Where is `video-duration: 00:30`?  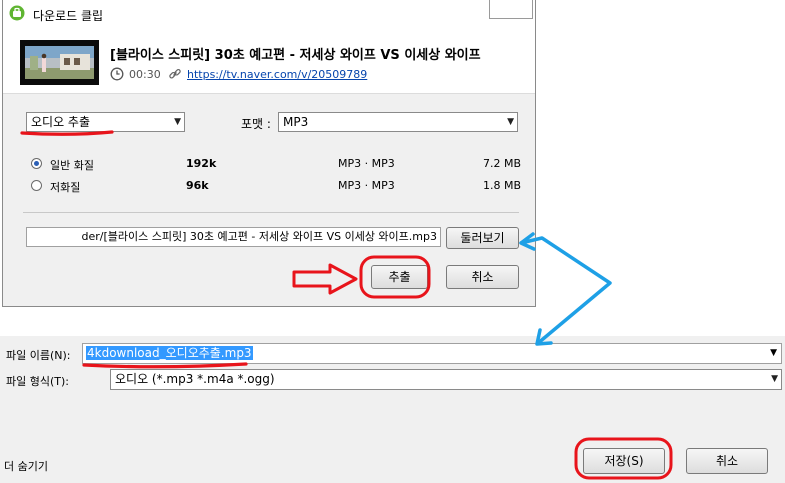 video-duration: 00:30 is located at coordinates (145, 74).